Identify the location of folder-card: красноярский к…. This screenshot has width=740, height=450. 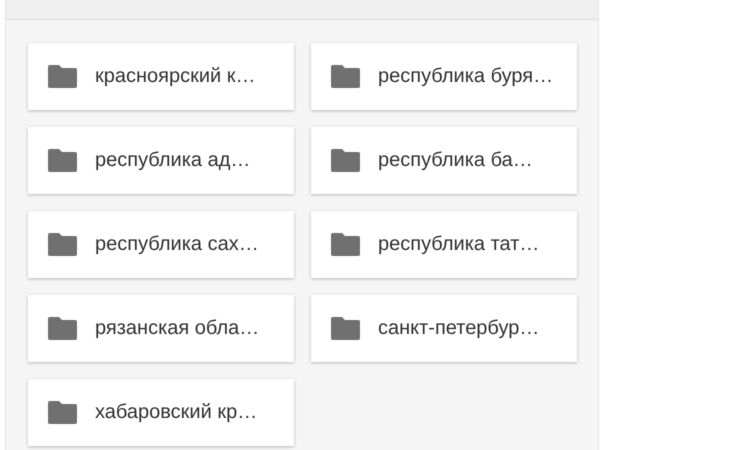
(161, 76).